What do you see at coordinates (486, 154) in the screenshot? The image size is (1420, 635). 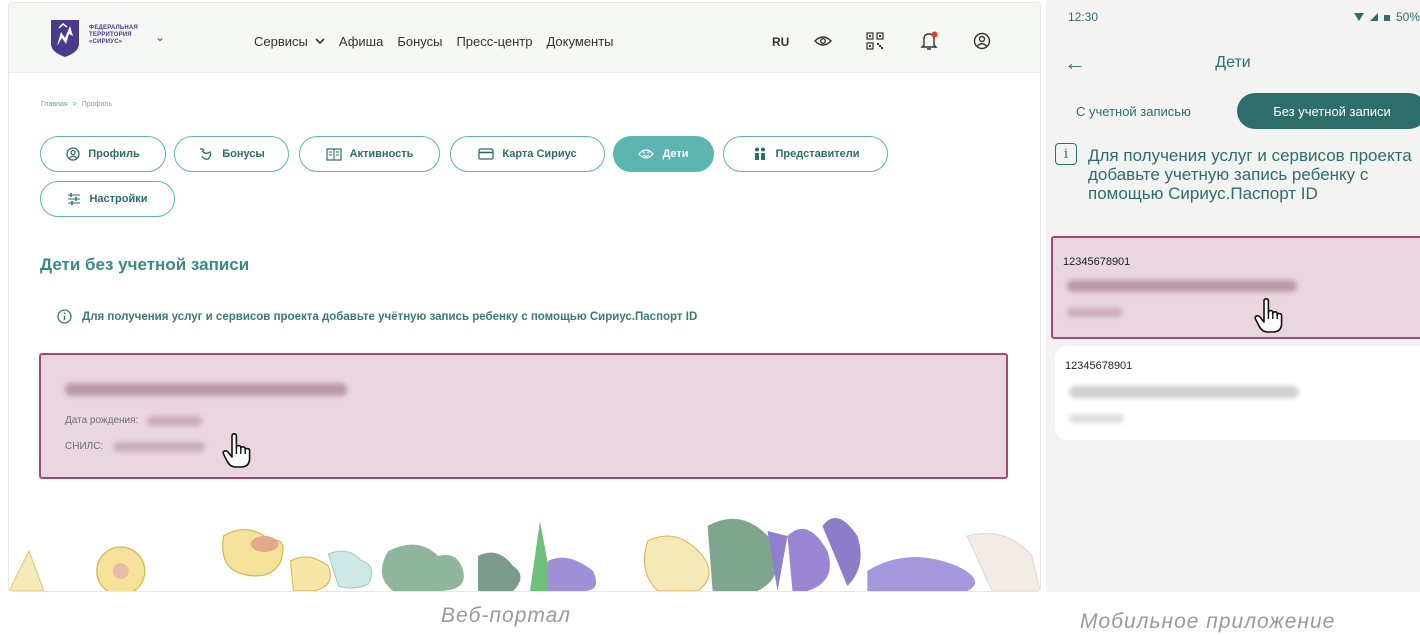 I see `card-icon` at bounding box center [486, 154].